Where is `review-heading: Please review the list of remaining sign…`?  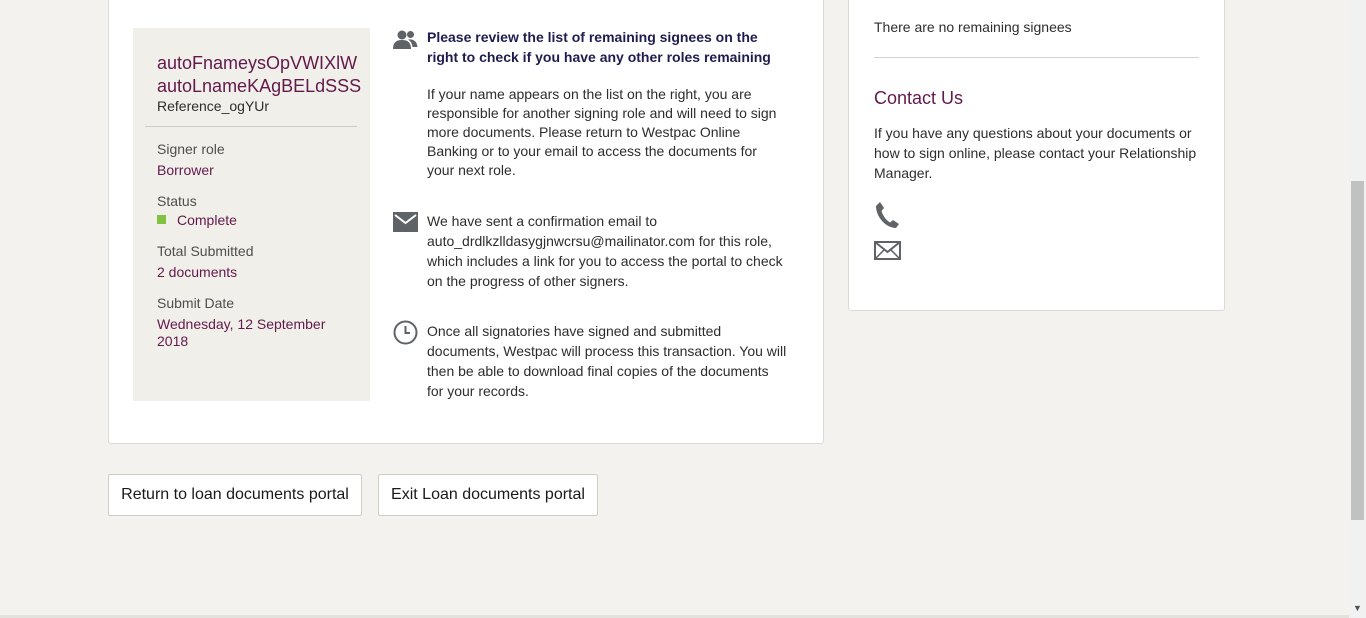 review-heading: Please review the list of remaining sign… is located at coordinates (599, 47).